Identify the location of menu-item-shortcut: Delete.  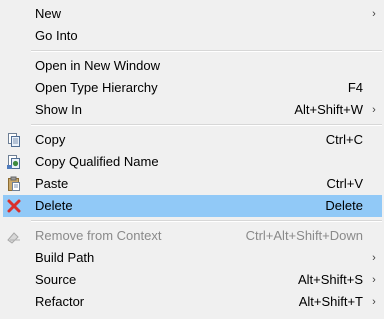
(344, 205).